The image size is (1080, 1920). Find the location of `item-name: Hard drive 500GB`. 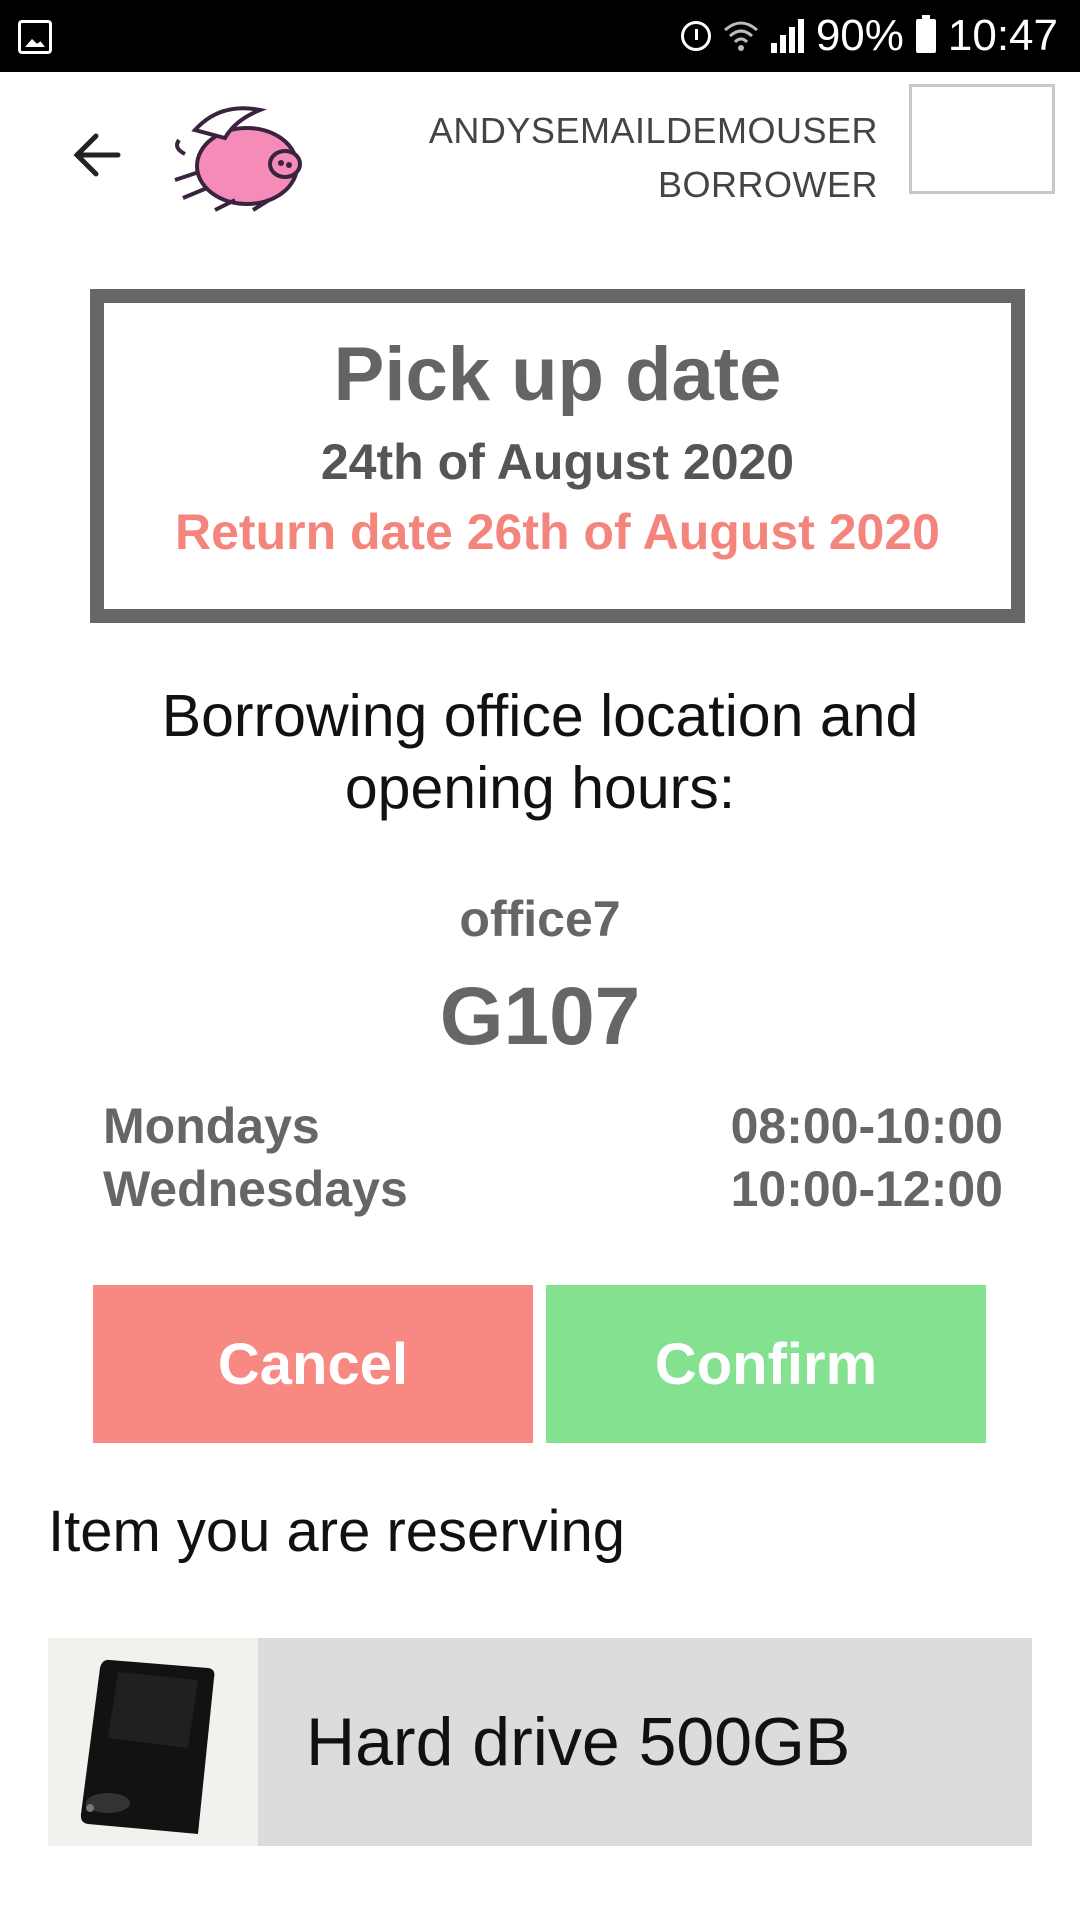

item-name: Hard drive 500GB is located at coordinates (578, 1742).